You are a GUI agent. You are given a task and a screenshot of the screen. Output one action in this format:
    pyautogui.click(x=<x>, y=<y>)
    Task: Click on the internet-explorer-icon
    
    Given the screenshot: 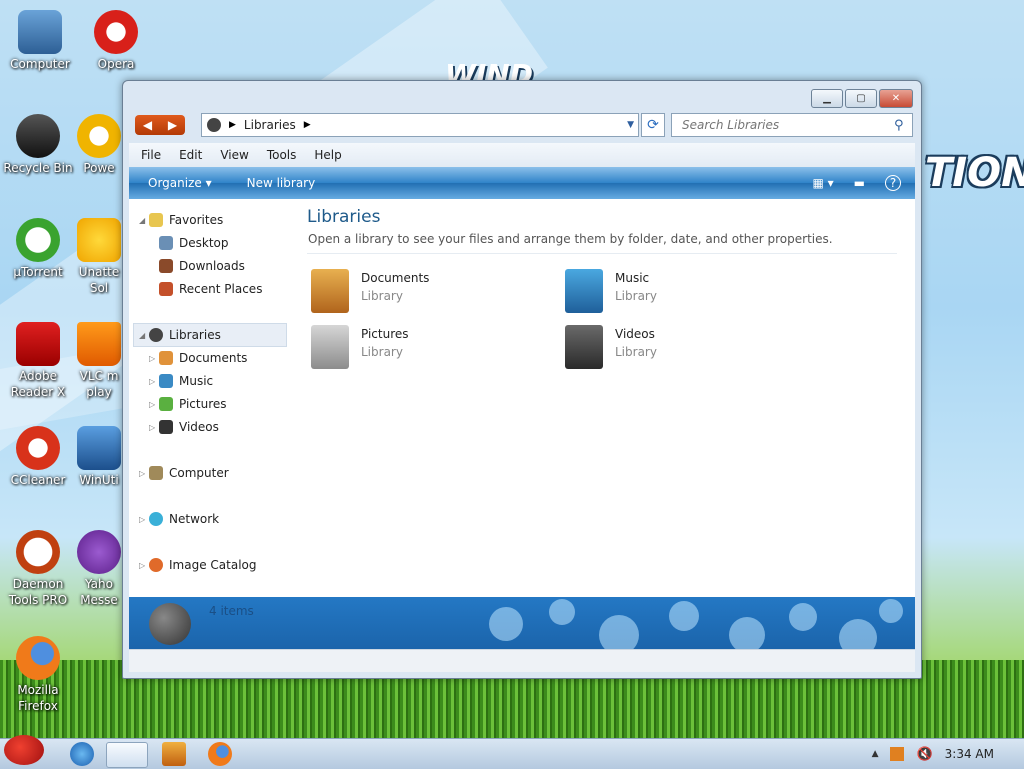 What is the action you would take?
    pyautogui.click(x=82, y=754)
    